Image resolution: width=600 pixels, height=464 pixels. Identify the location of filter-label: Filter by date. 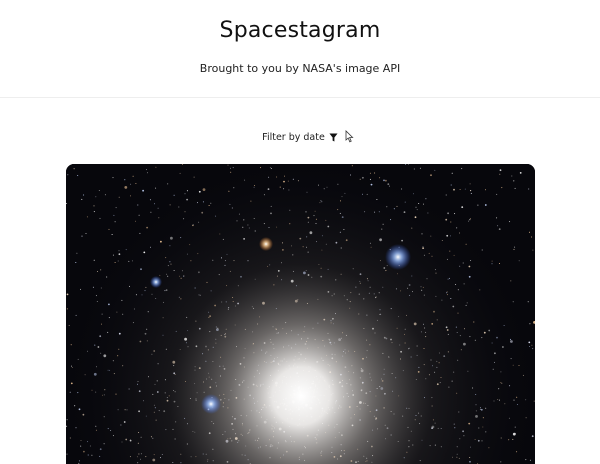
(293, 137).